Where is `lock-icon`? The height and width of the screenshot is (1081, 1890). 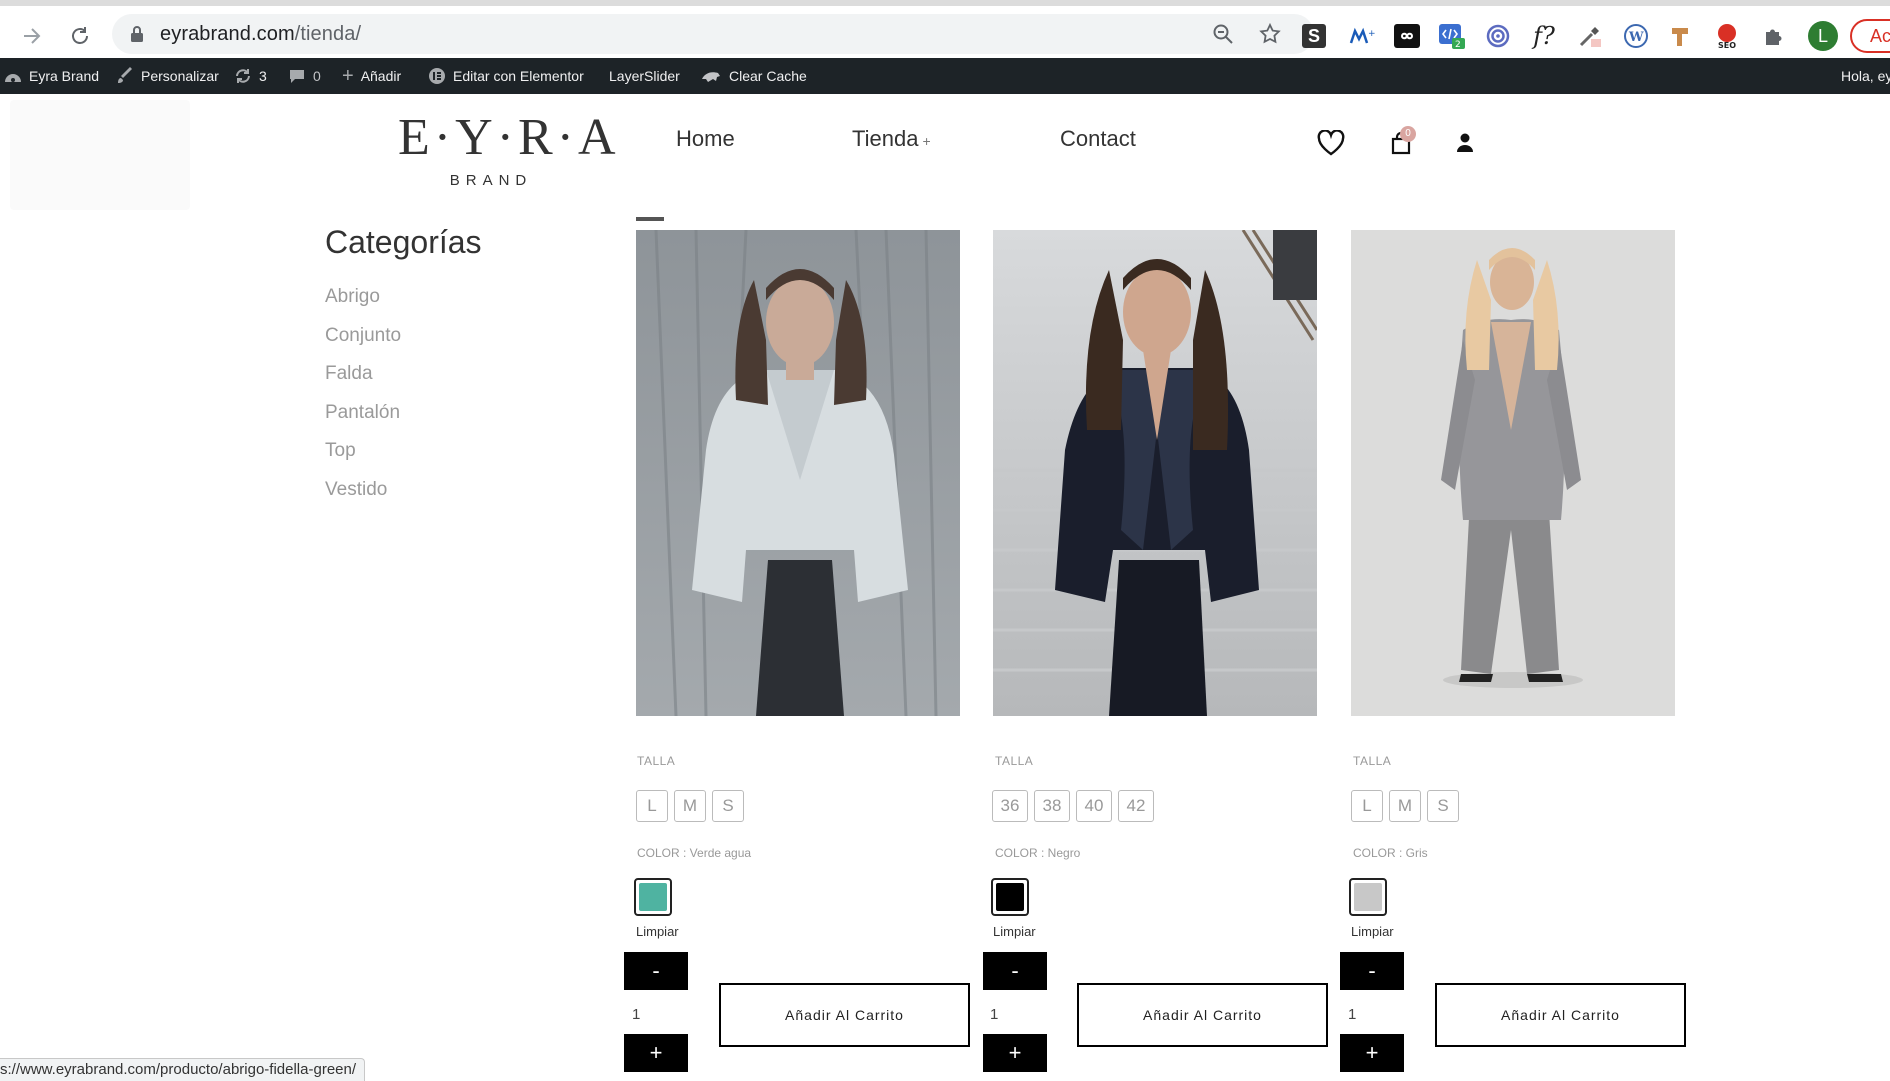
lock-icon is located at coordinates (137, 36).